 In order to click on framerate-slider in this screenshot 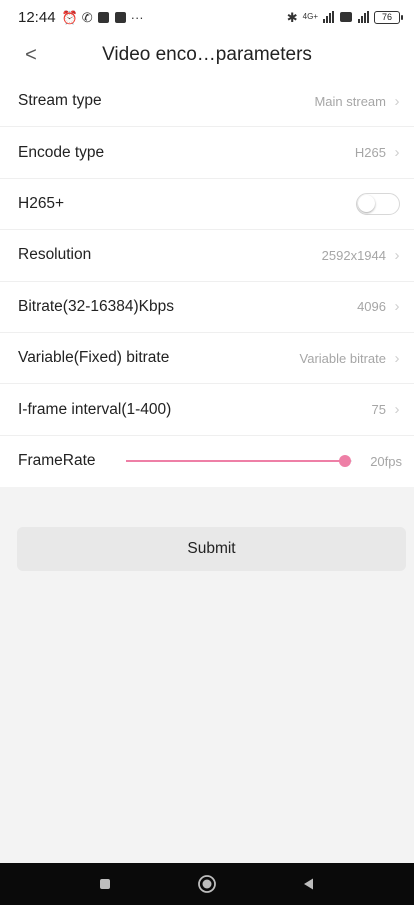, I will do `click(238, 461)`.